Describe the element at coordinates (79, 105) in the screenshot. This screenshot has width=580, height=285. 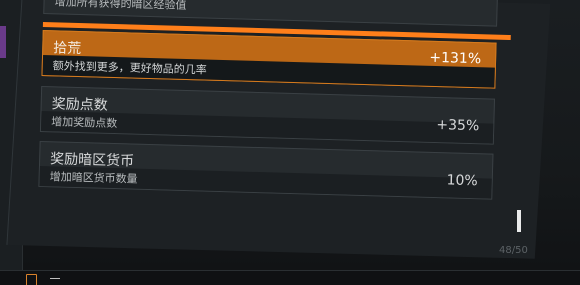
I see `perk-title-reward-points: 奖励点数` at that location.